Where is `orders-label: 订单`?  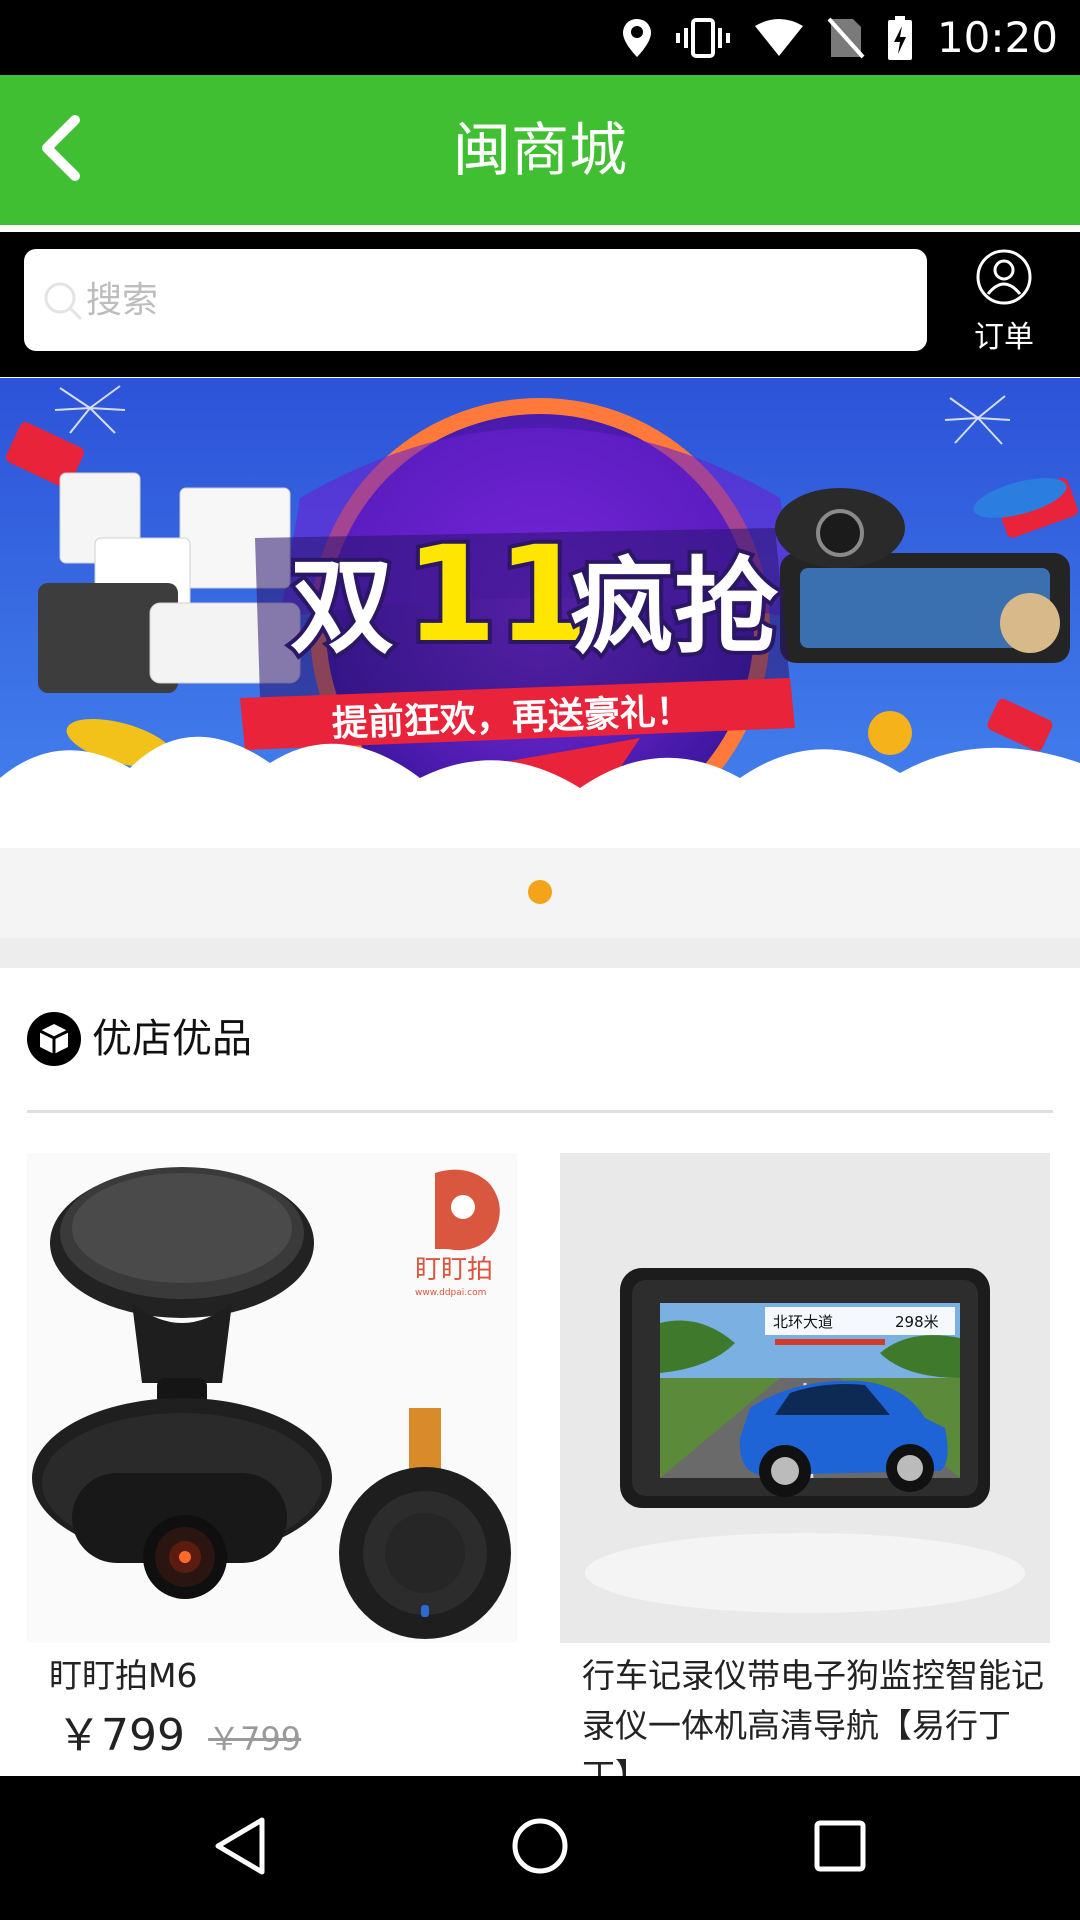
orders-label: 订单 is located at coordinates (1004, 337).